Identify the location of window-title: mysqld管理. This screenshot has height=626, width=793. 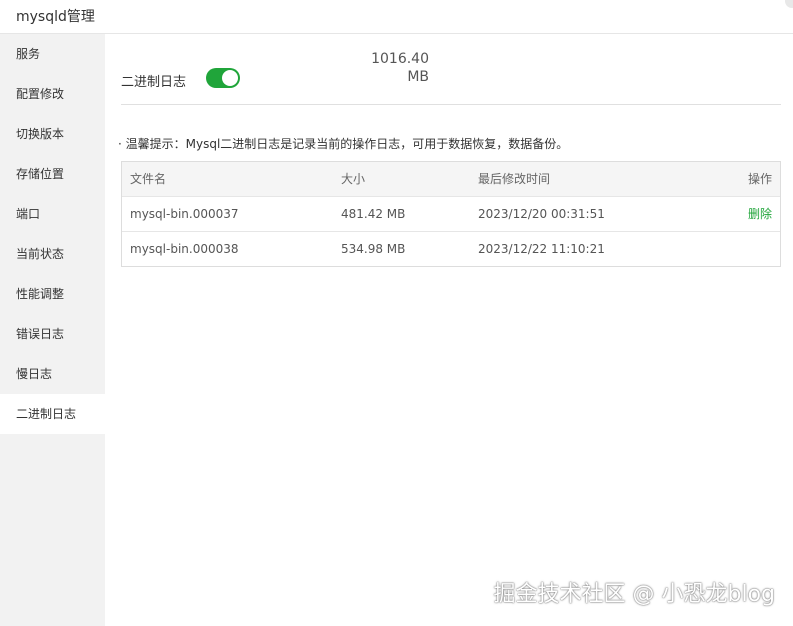
(55, 17).